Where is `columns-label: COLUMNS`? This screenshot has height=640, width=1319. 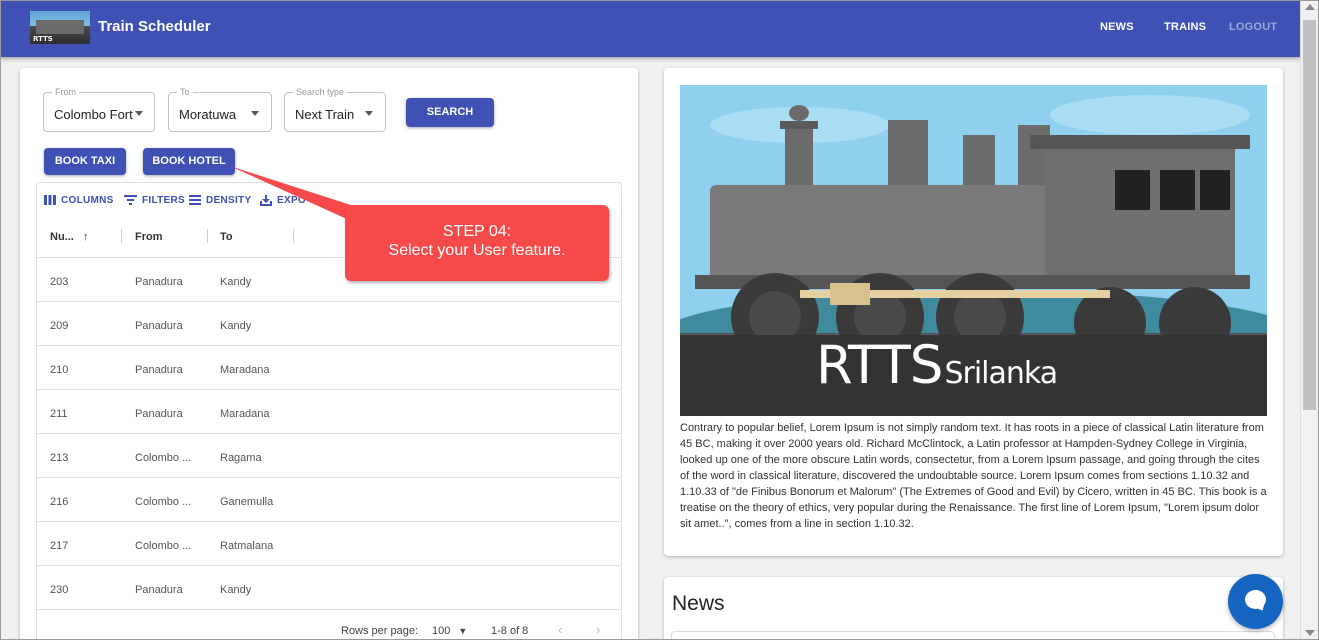 columns-label: COLUMNS is located at coordinates (87, 200).